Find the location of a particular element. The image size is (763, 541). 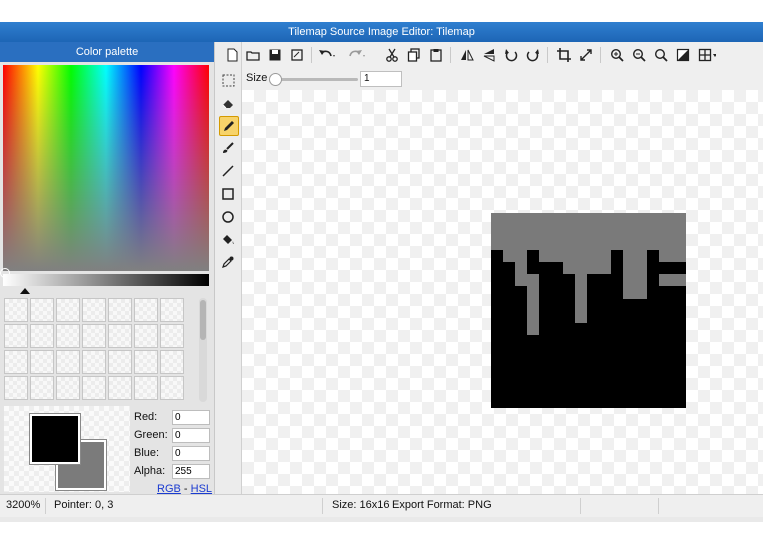

select-tool is located at coordinates (228, 80).